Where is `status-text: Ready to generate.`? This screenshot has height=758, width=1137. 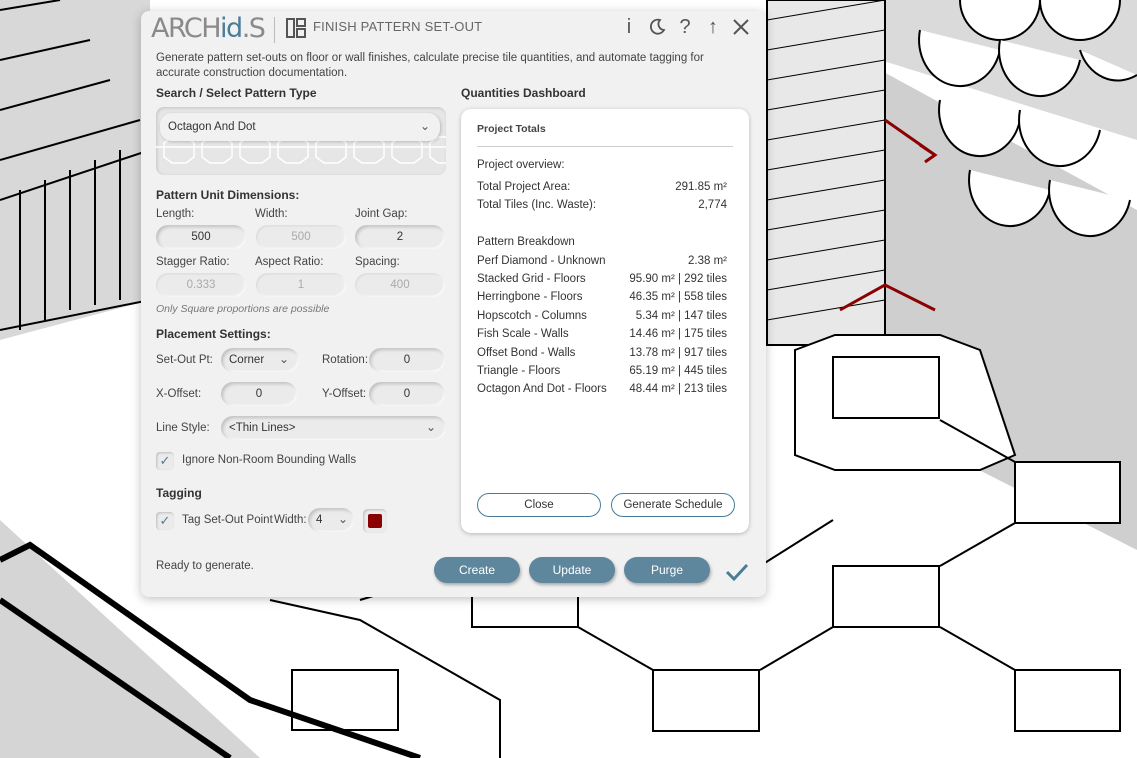
status-text: Ready to generate. is located at coordinates (205, 566).